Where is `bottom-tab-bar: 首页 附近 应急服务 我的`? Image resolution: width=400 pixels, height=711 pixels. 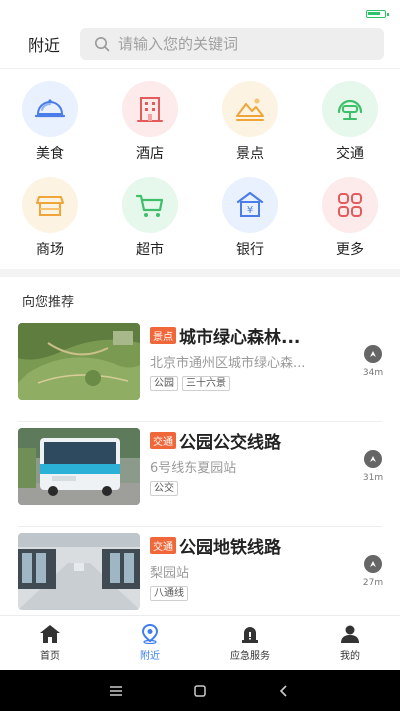 bottom-tab-bar: 首页 附近 应急服务 我的 is located at coordinates (200, 642).